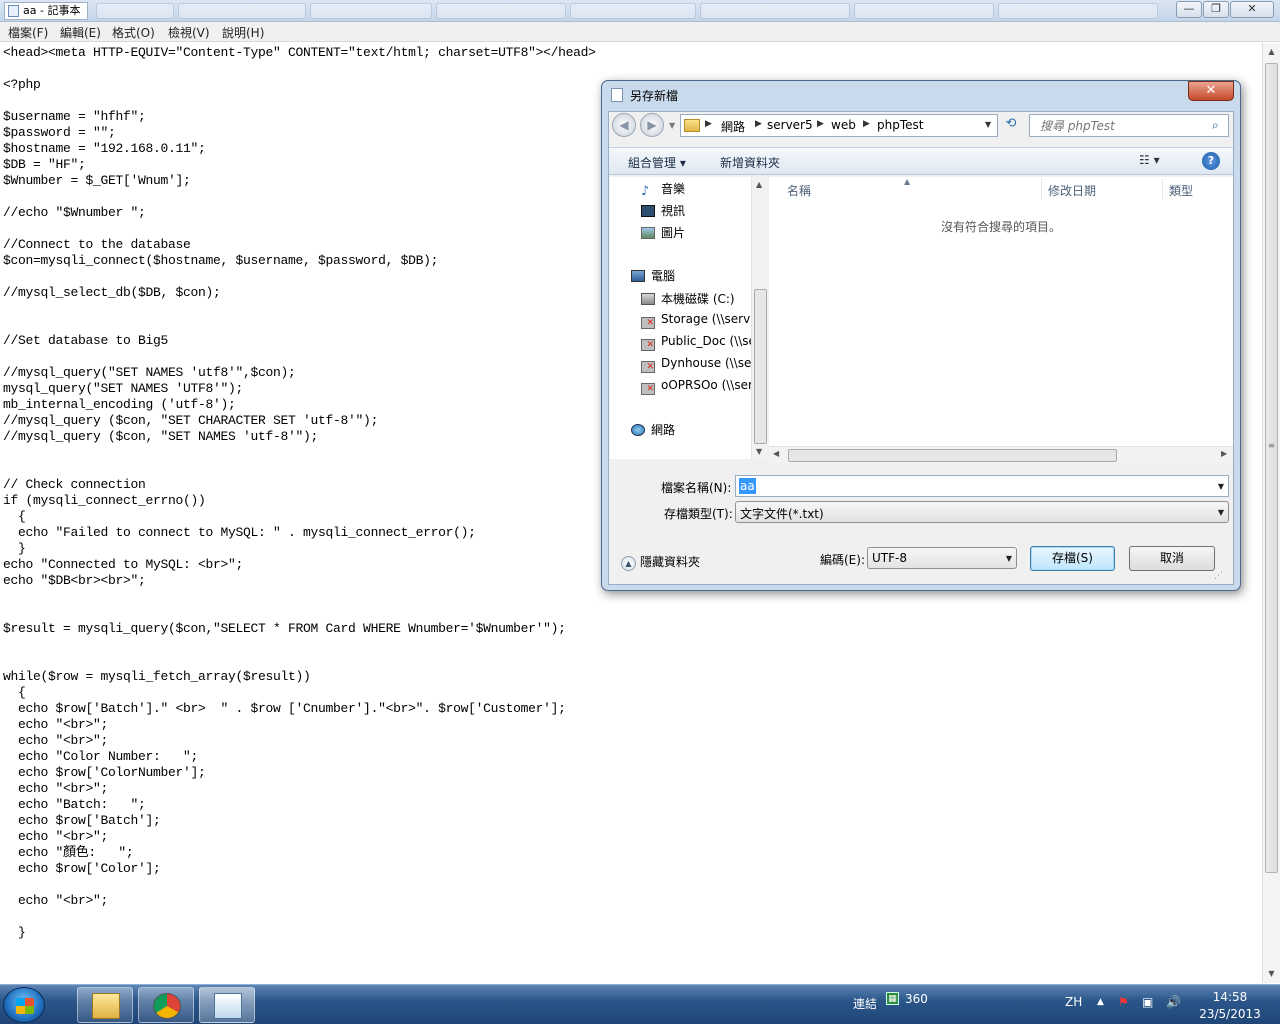 The height and width of the screenshot is (1024, 1280). Describe the element at coordinates (299, 565) in the screenshot. I see `code-line: echo "Connected to MySQL: <br>";` at that location.